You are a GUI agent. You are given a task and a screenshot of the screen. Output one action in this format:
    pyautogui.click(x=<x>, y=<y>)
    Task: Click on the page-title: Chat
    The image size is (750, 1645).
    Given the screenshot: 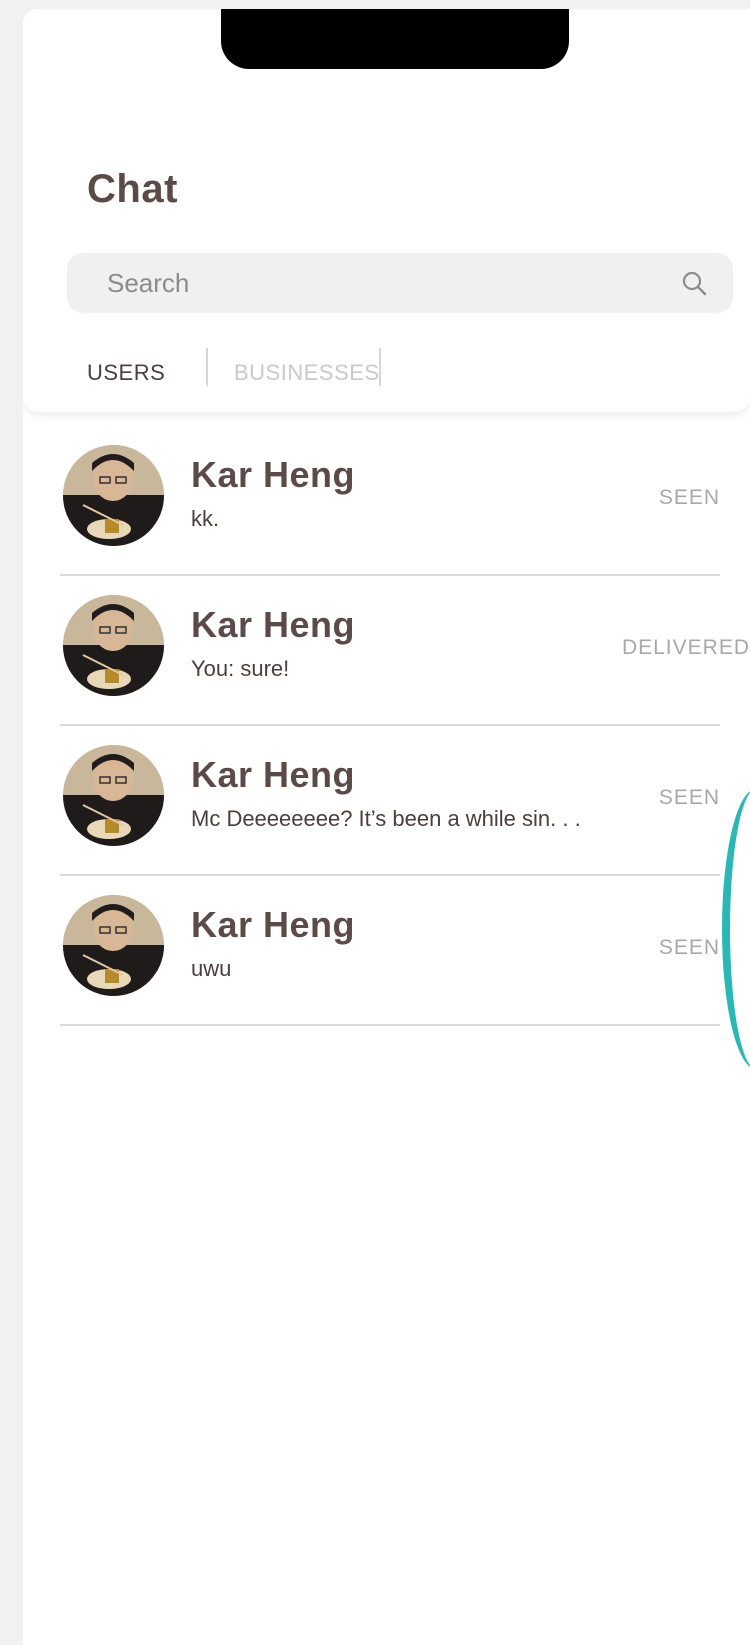 What is the action you would take?
    pyautogui.click(x=132, y=189)
    